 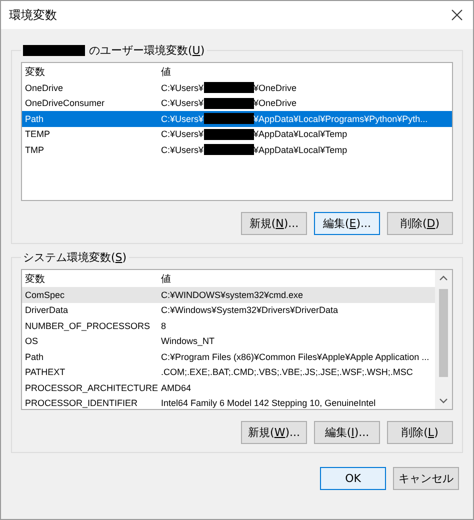 I want to click on scrollbar, so click(x=443, y=339).